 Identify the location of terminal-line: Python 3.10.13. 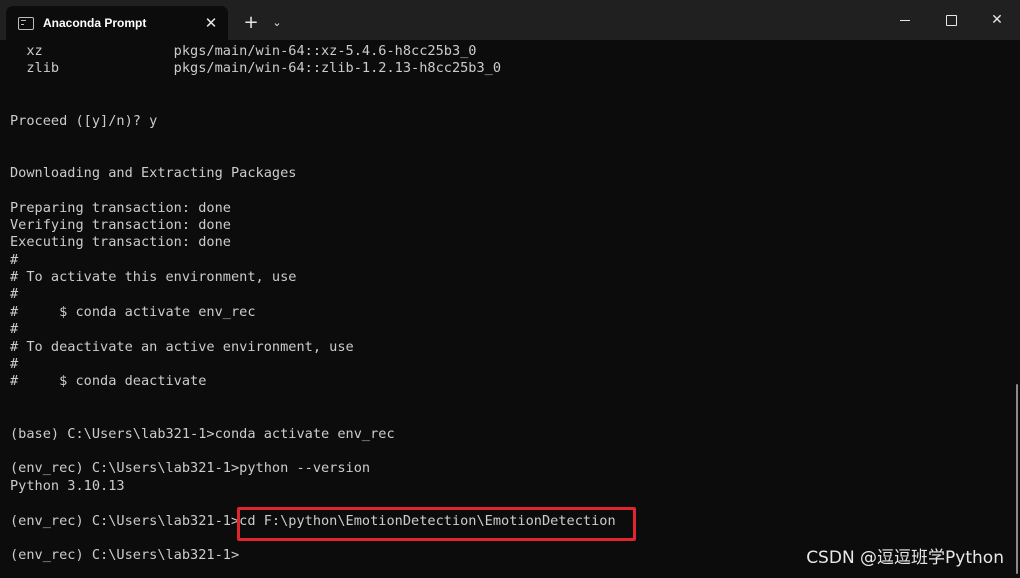
(67, 485).